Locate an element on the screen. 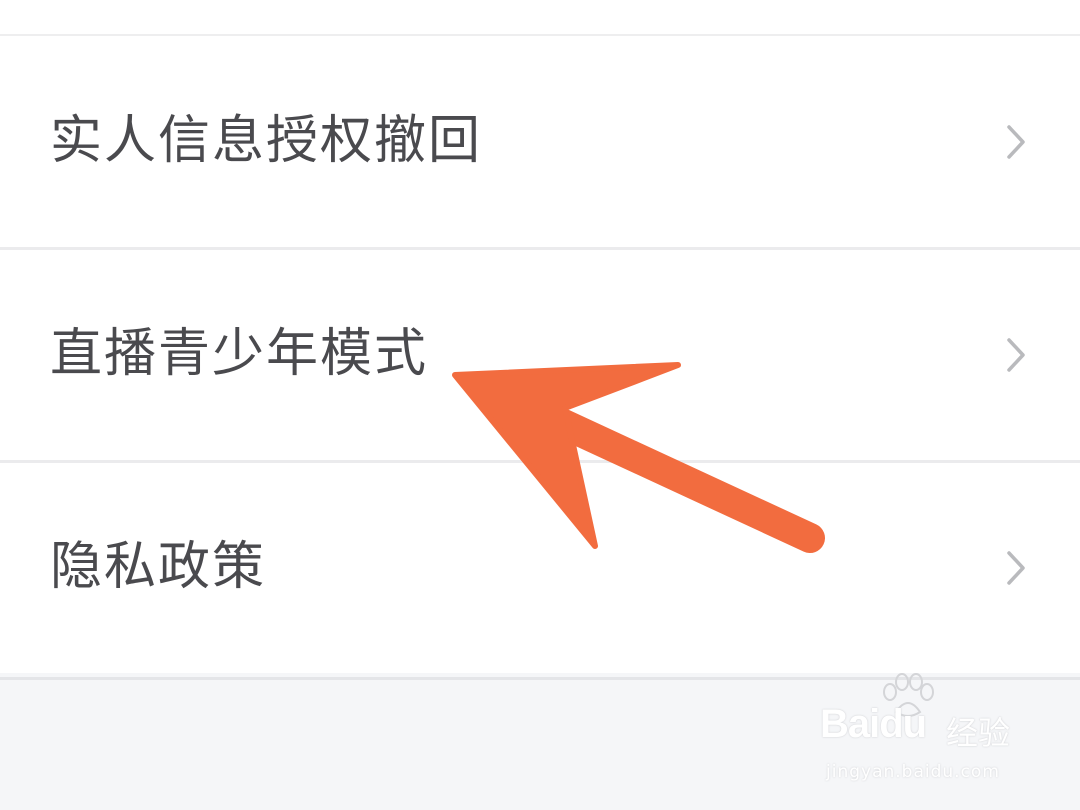 Image resolution: width=1080 pixels, height=810 pixels. watermark-url: jingyan.baidu.com is located at coordinates (913, 772).